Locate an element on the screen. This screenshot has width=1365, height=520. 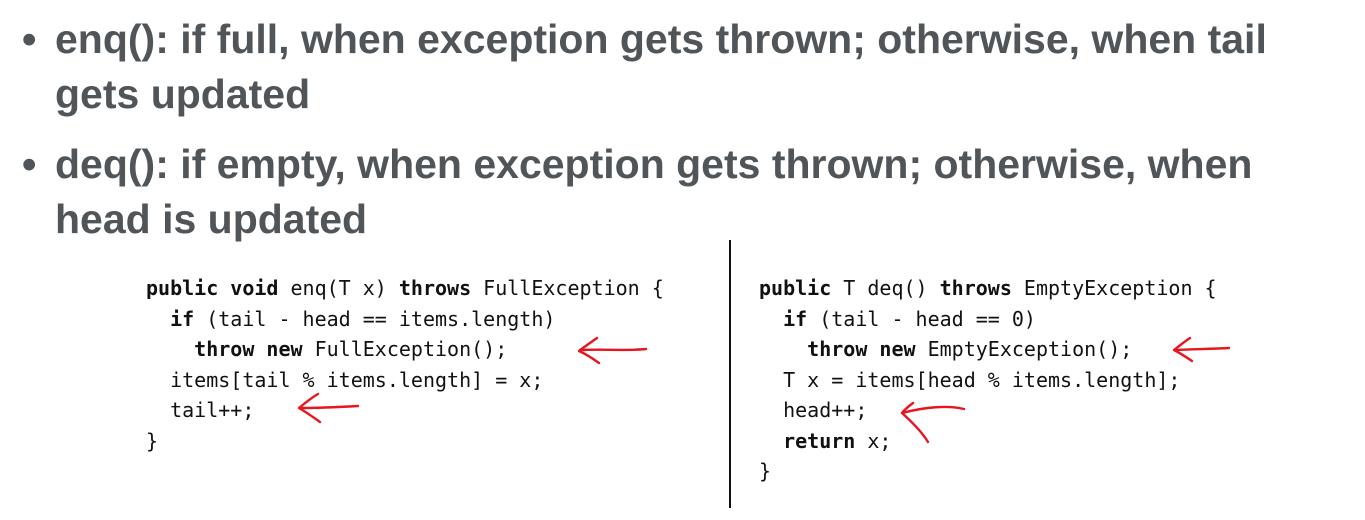
code-text: EmptyException { is located at coordinates (1114, 288).